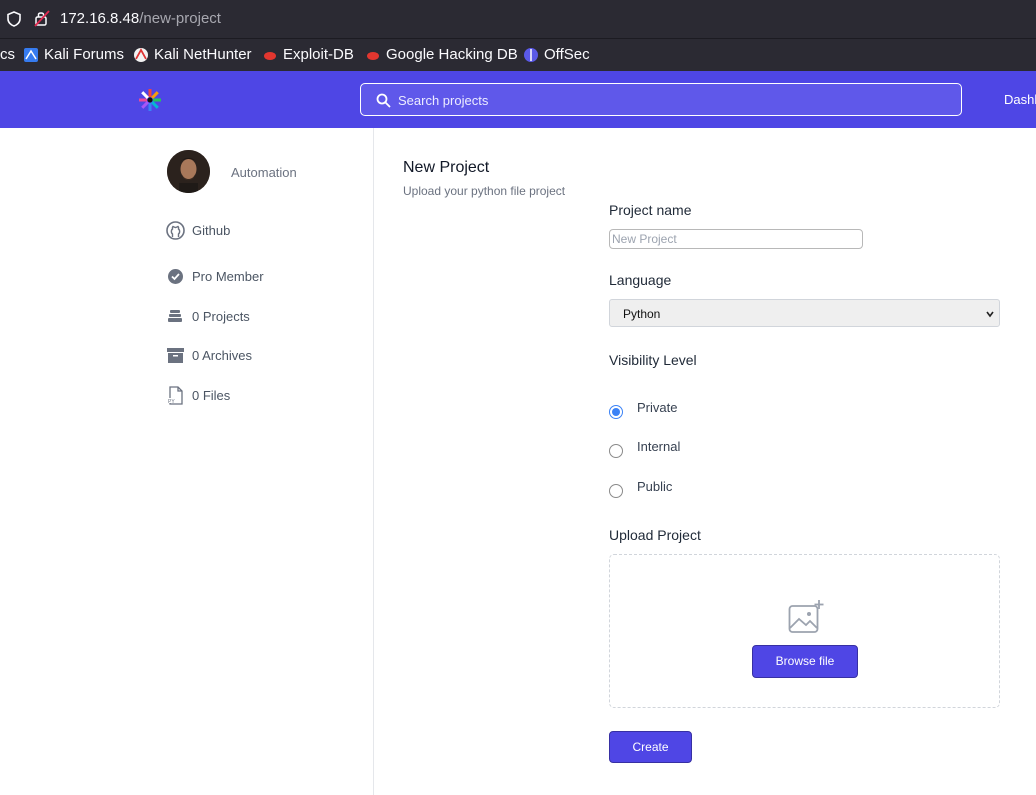  Describe the element at coordinates (441, 54) in the screenshot. I see `bookmark-google-hacking-db: Google Hacking DB` at that location.